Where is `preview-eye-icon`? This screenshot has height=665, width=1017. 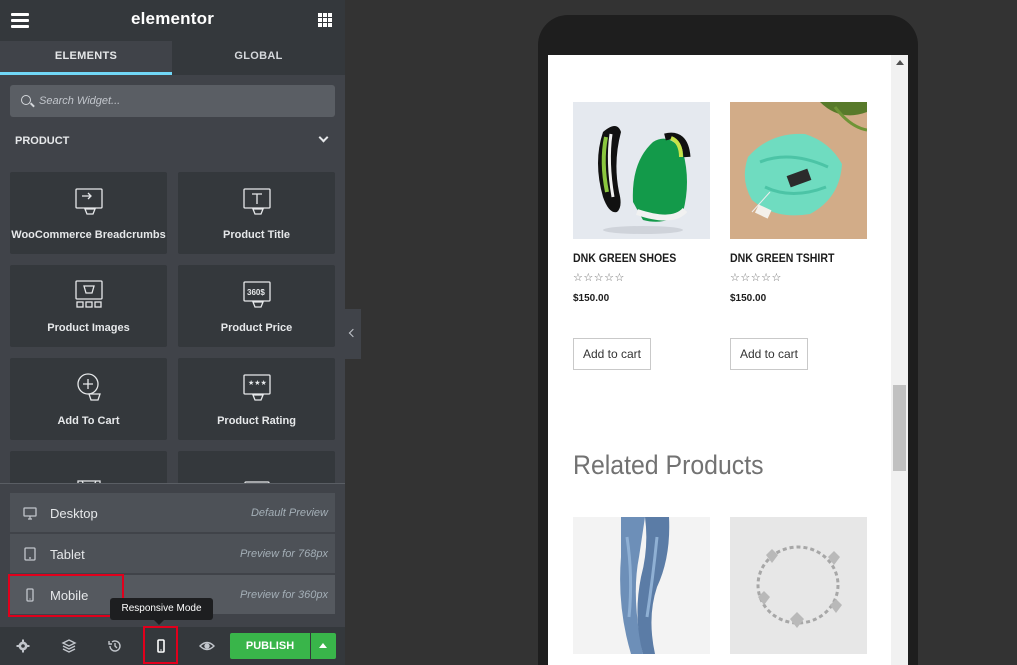 preview-eye-icon is located at coordinates (207, 646).